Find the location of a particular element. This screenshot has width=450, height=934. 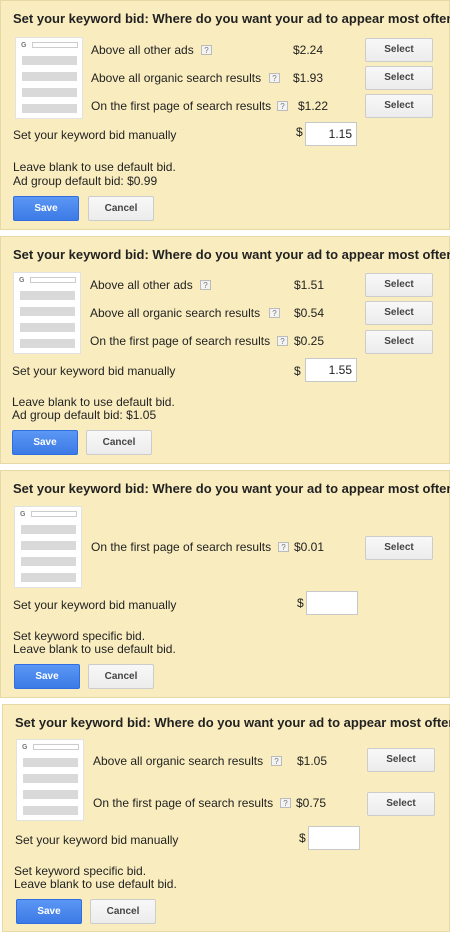

option-price: $1.51 is located at coordinates (309, 285).